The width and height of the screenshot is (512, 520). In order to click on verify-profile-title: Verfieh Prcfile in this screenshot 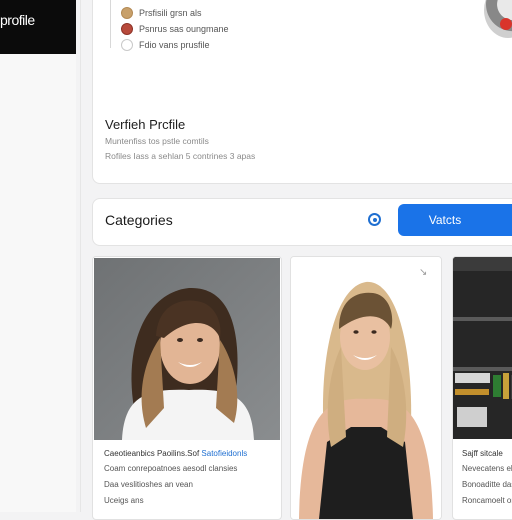, I will do `click(145, 124)`.